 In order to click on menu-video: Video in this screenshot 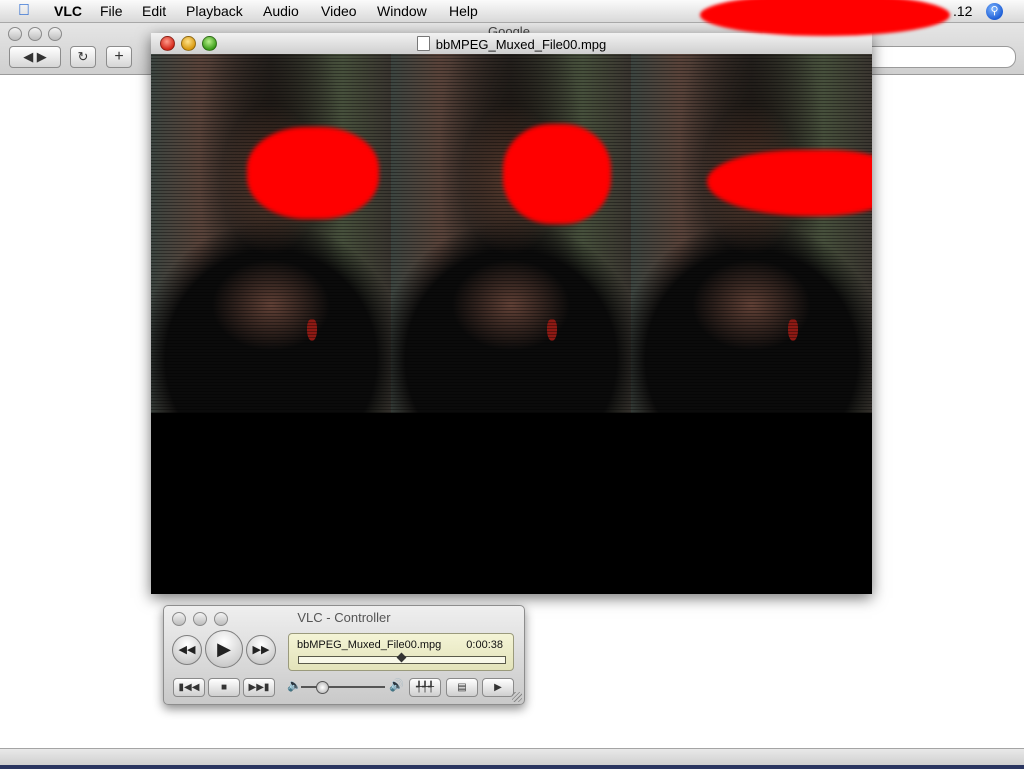, I will do `click(339, 11)`.